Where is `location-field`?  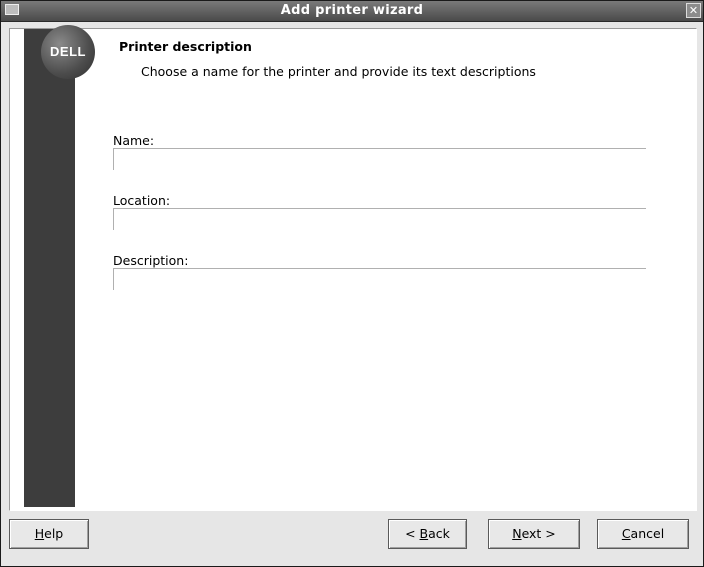
location-field is located at coordinates (379, 219).